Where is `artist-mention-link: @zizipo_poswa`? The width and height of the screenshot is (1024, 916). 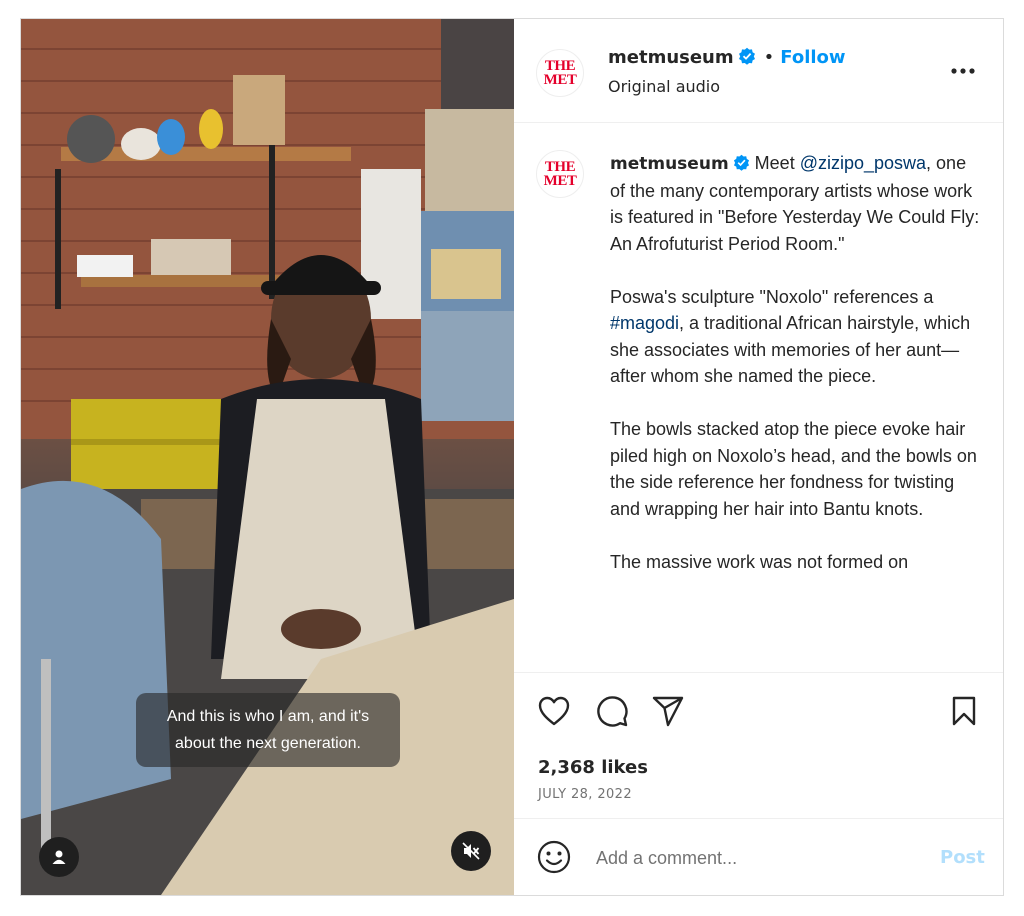 artist-mention-link: @zizipo_poswa is located at coordinates (863, 163).